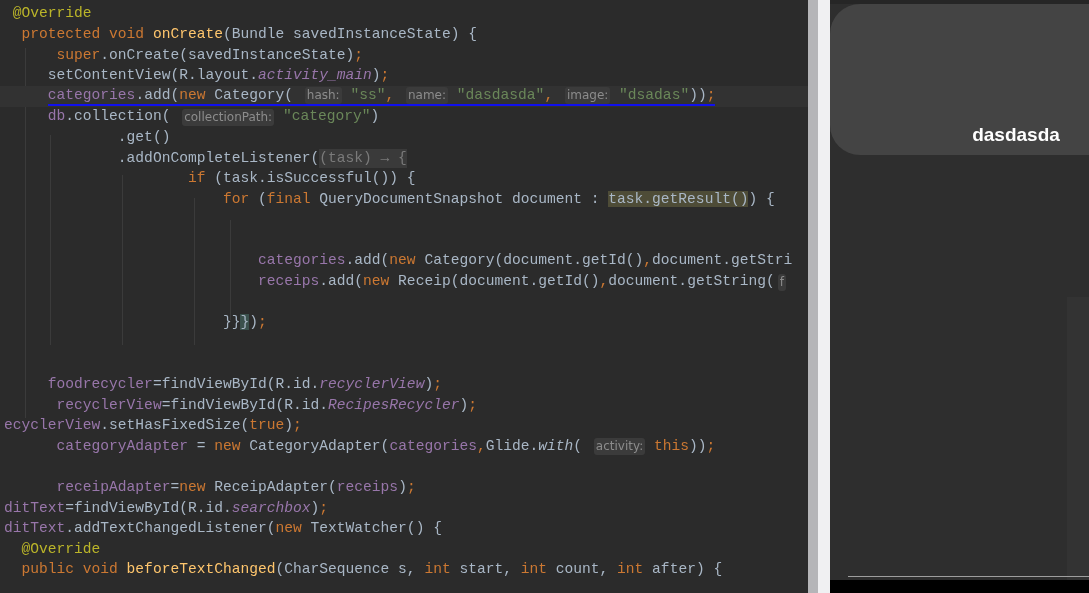 This screenshot has height=593, width=1089. Describe the element at coordinates (587, 96) in the screenshot. I see `parameter-hint: image:` at that location.